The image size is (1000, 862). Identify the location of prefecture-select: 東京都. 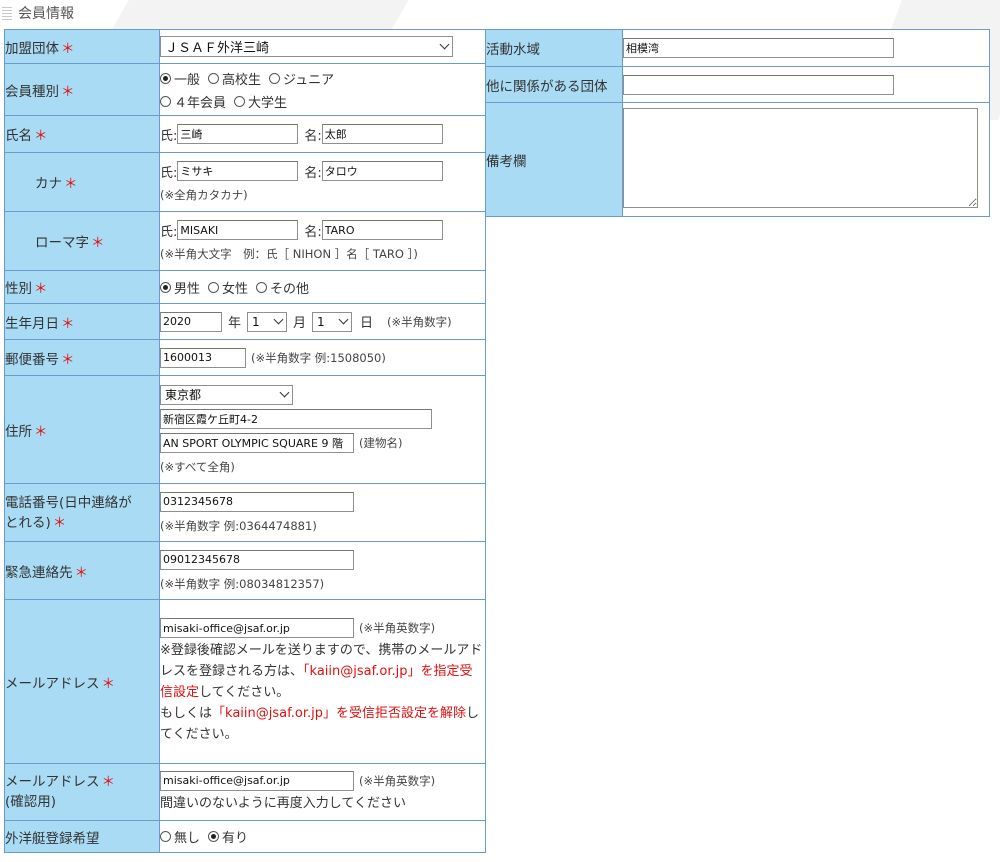
(226, 394).